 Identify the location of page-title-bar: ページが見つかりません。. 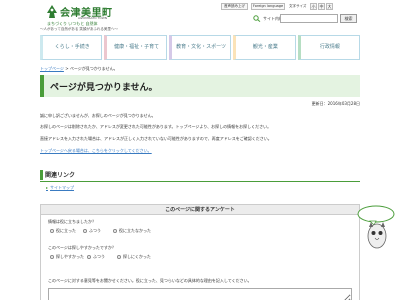
(200, 86).